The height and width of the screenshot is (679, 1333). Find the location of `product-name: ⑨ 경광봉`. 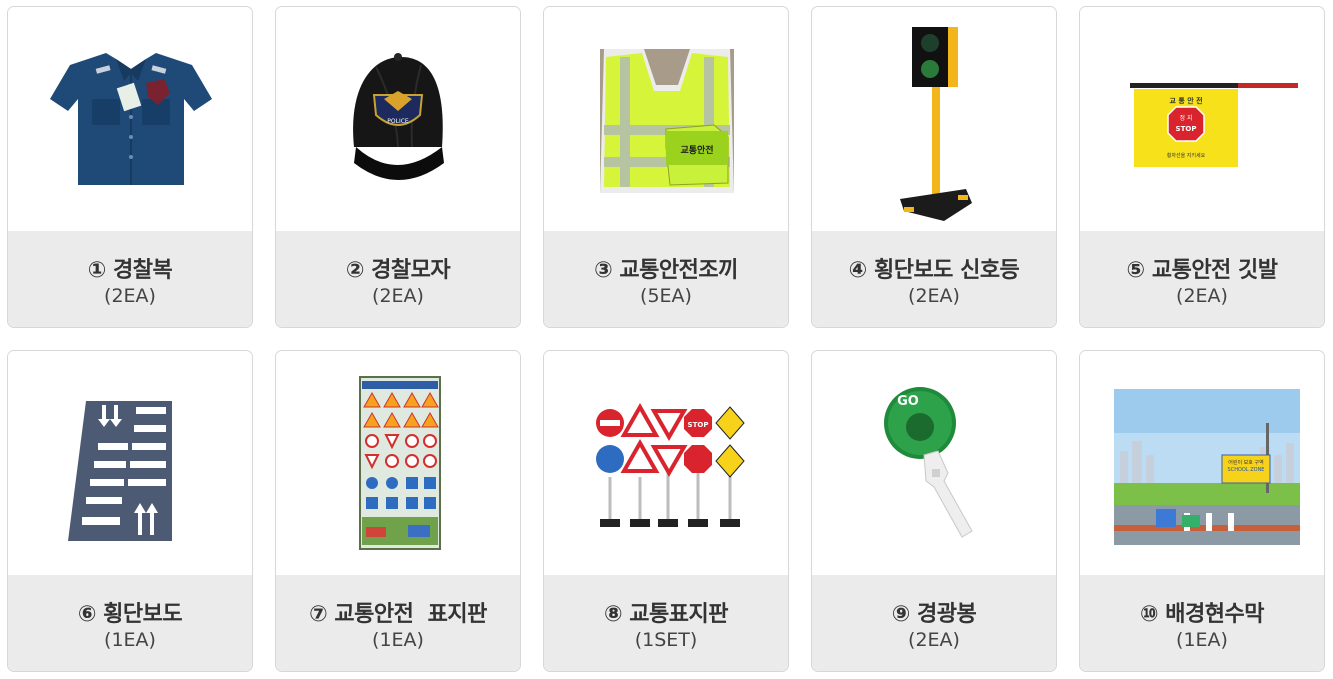

product-name: ⑨ 경광봉 is located at coordinates (934, 614).